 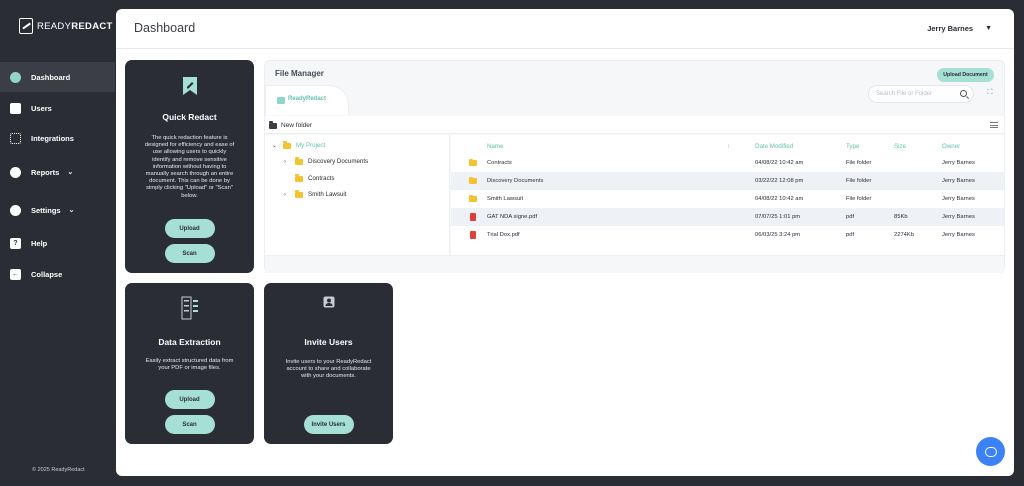 What do you see at coordinates (321, 178) in the screenshot?
I see `tree-item-label: Contracts` at bounding box center [321, 178].